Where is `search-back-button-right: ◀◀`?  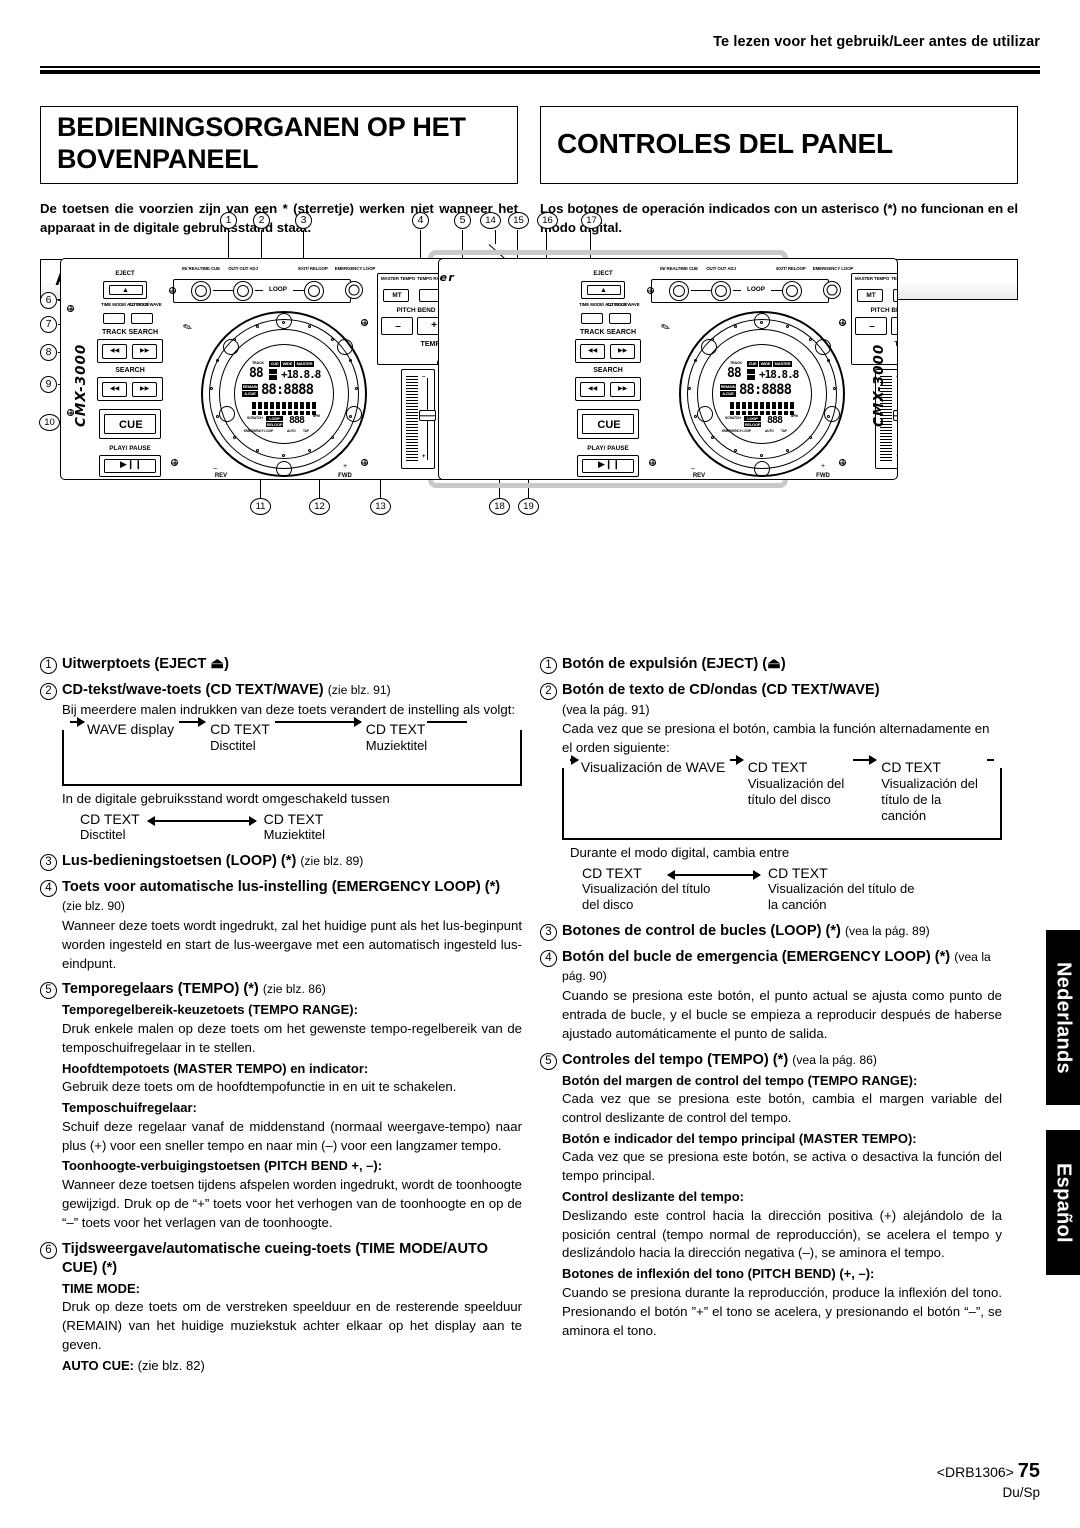
search-back-button-right: ◀◀ is located at coordinates (592, 389).